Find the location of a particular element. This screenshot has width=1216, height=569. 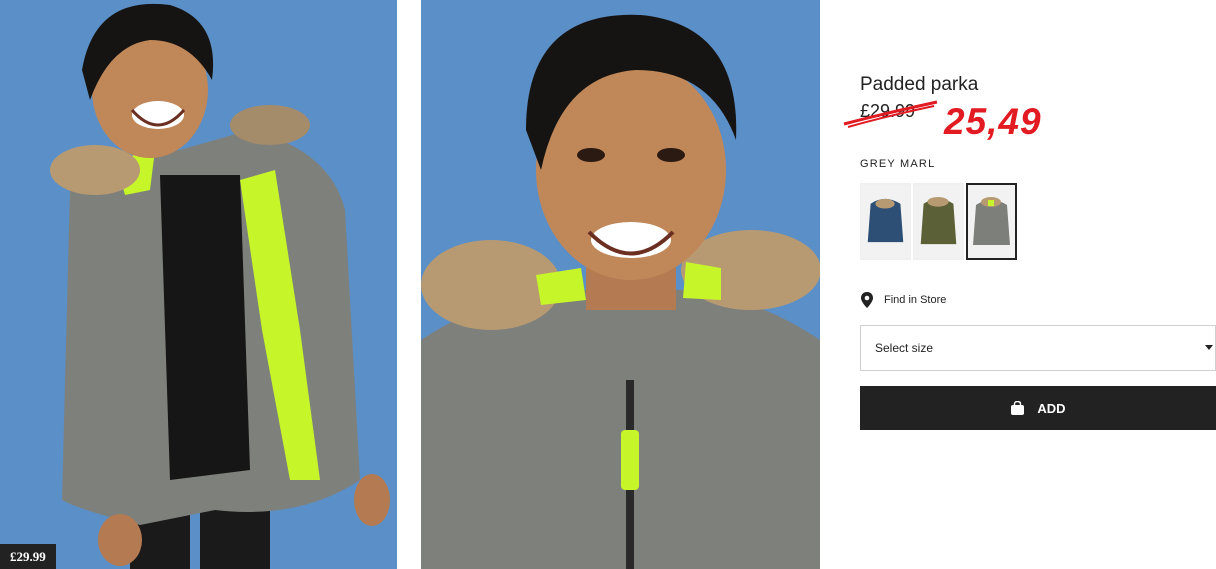

find-in-store-label: Find in Store is located at coordinates (915, 300).